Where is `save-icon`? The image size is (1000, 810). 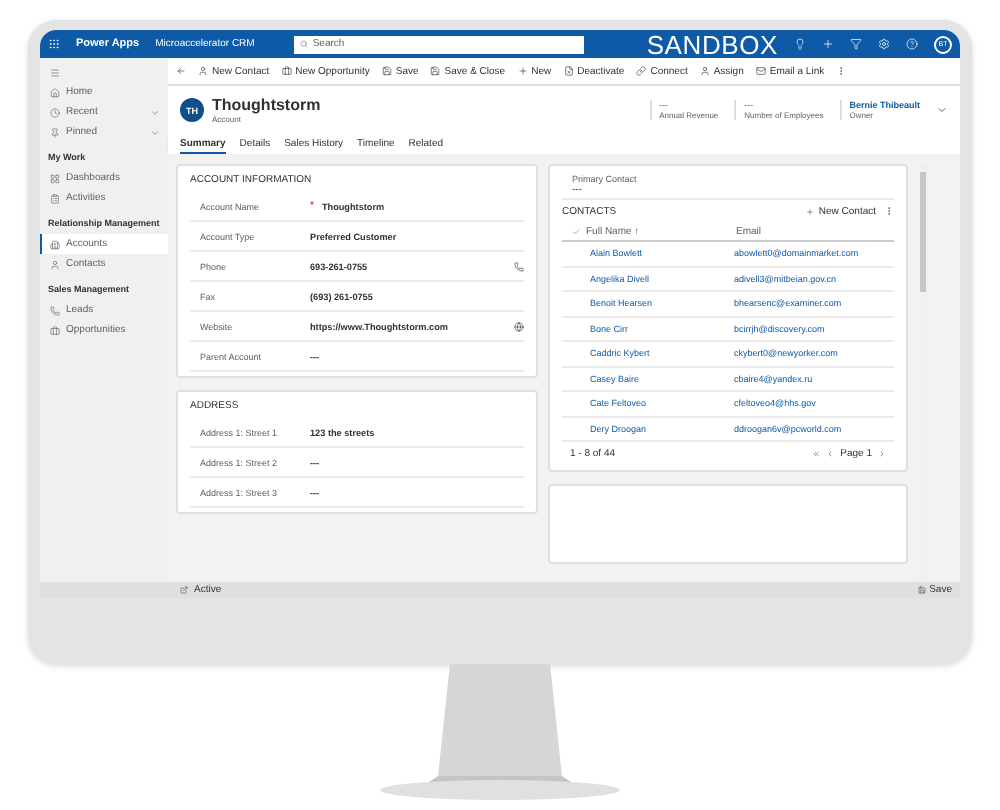
save-icon is located at coordinates (921, 590).